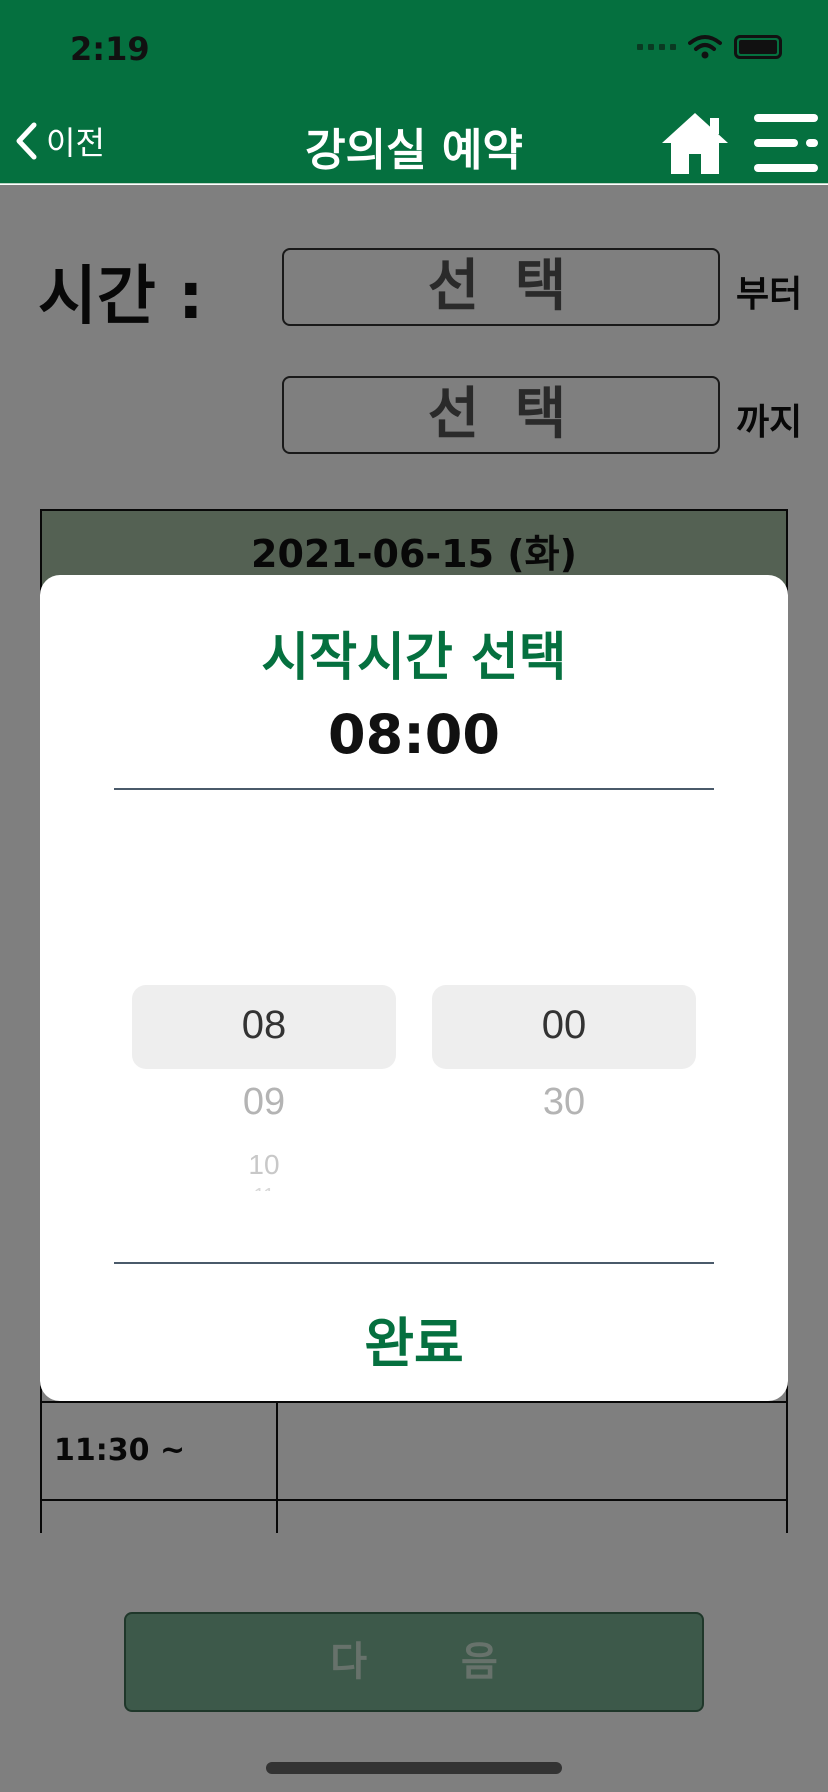  Describe the element at coordinates (656, 47) in the screenshot. I see `signal-icon` at that location.